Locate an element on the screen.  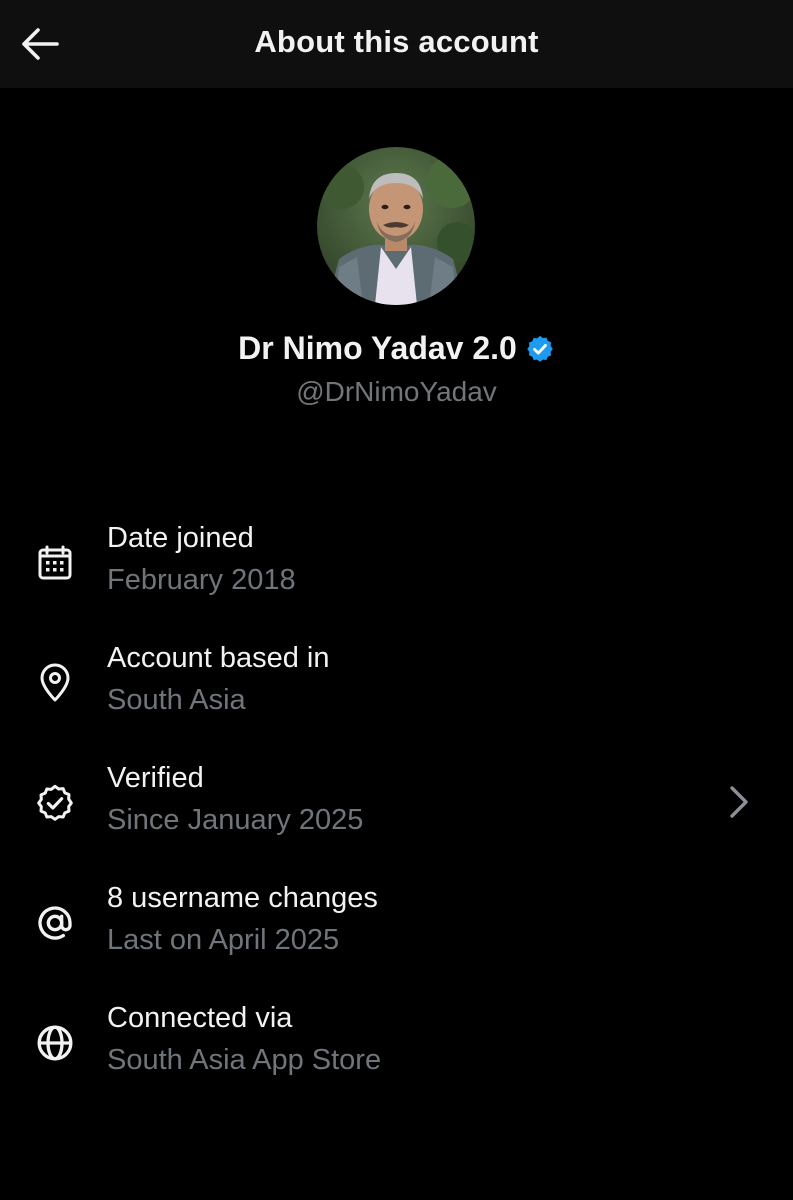
info-row-connected-via: Connected via South Asia App Store is located at coordinates (396, 1060).